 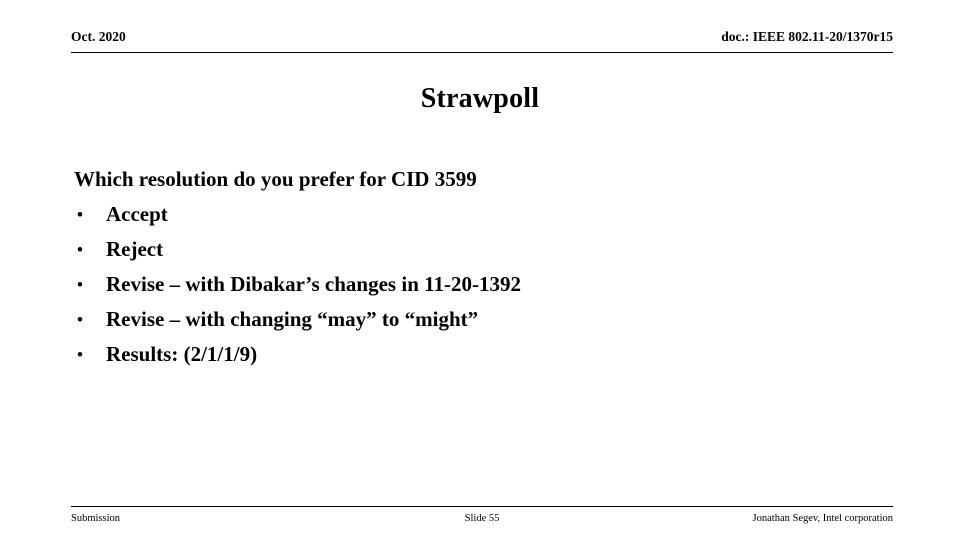 I want to click on footer-author: Jonathan Segev, Intel corporation, so click(x=822, y=518).